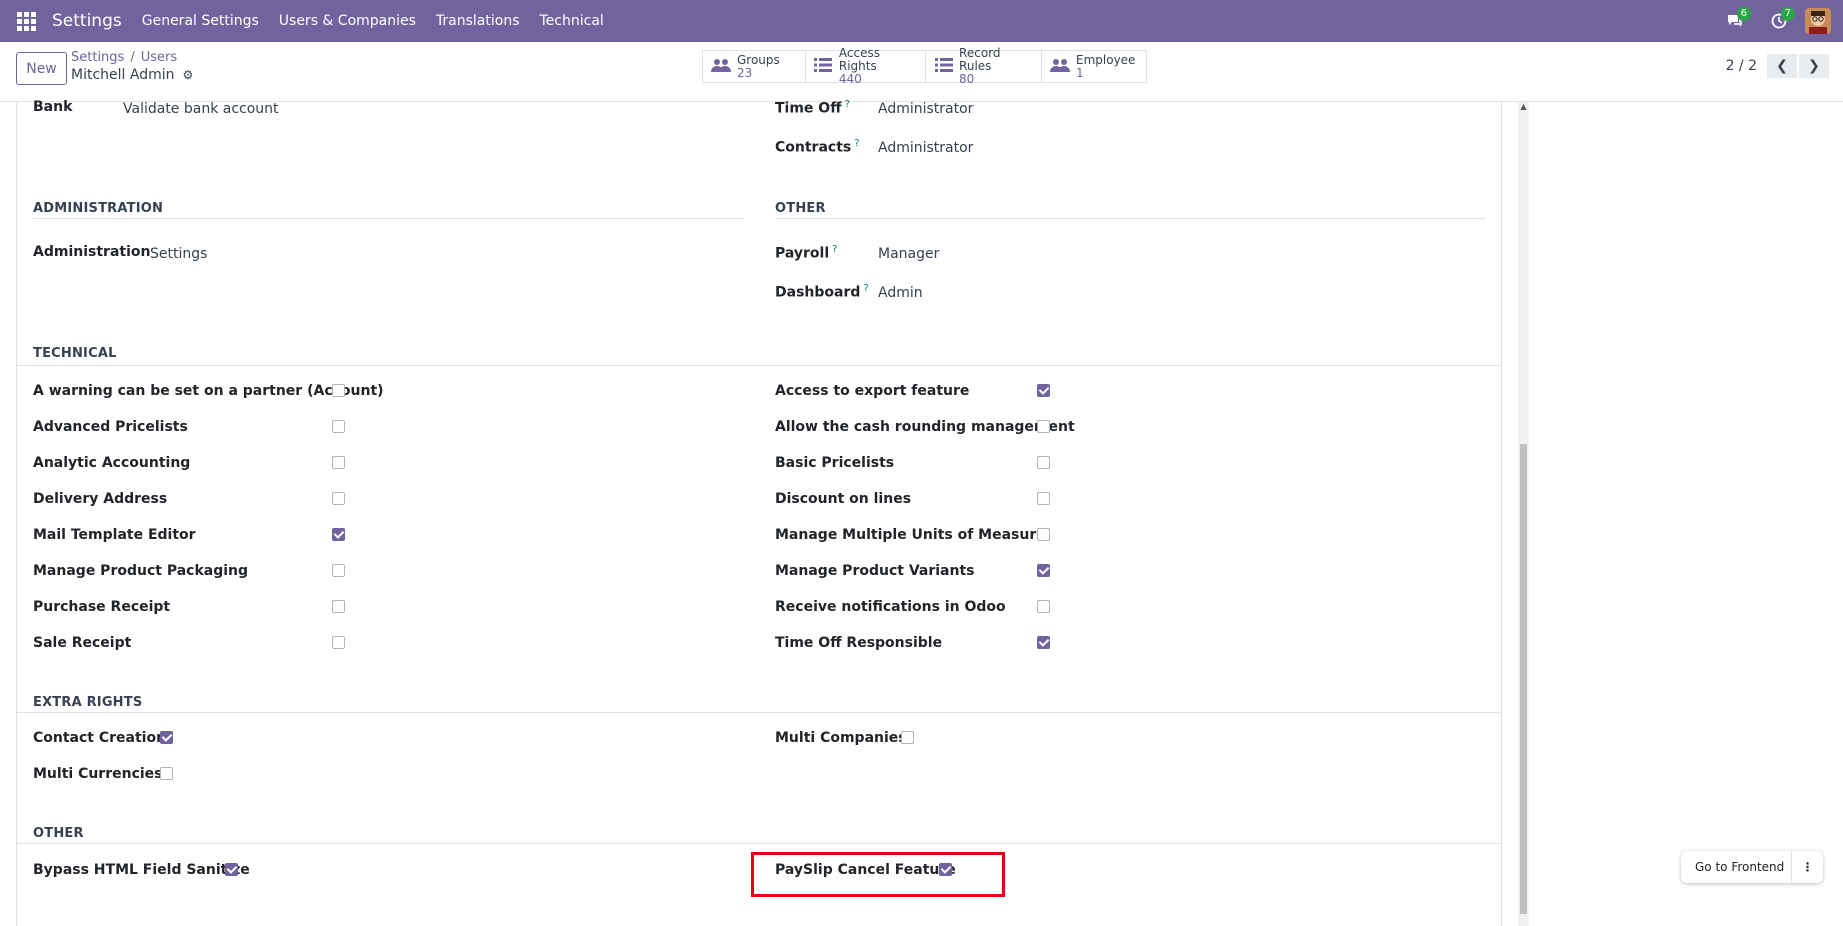  What do you see at coordinates (201, 109) in the screenshot?
I see `bank-value: Validate bank account` at bounding box center [201, 109].